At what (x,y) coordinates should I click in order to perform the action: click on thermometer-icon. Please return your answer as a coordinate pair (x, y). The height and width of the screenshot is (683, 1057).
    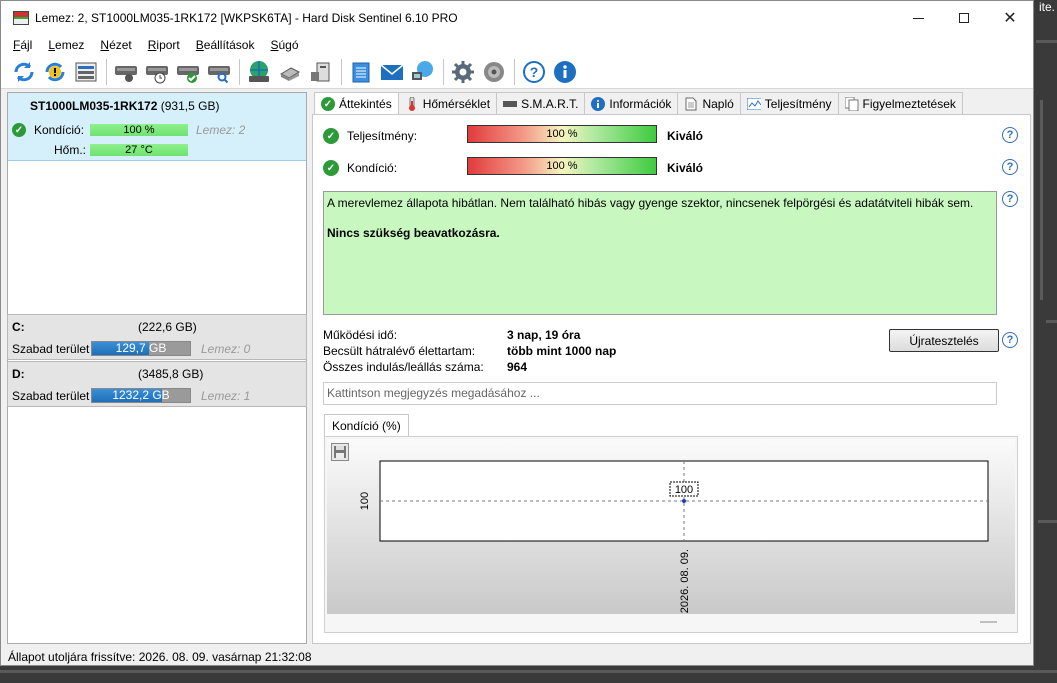
    Looking at the image, I should click on (412, 103).